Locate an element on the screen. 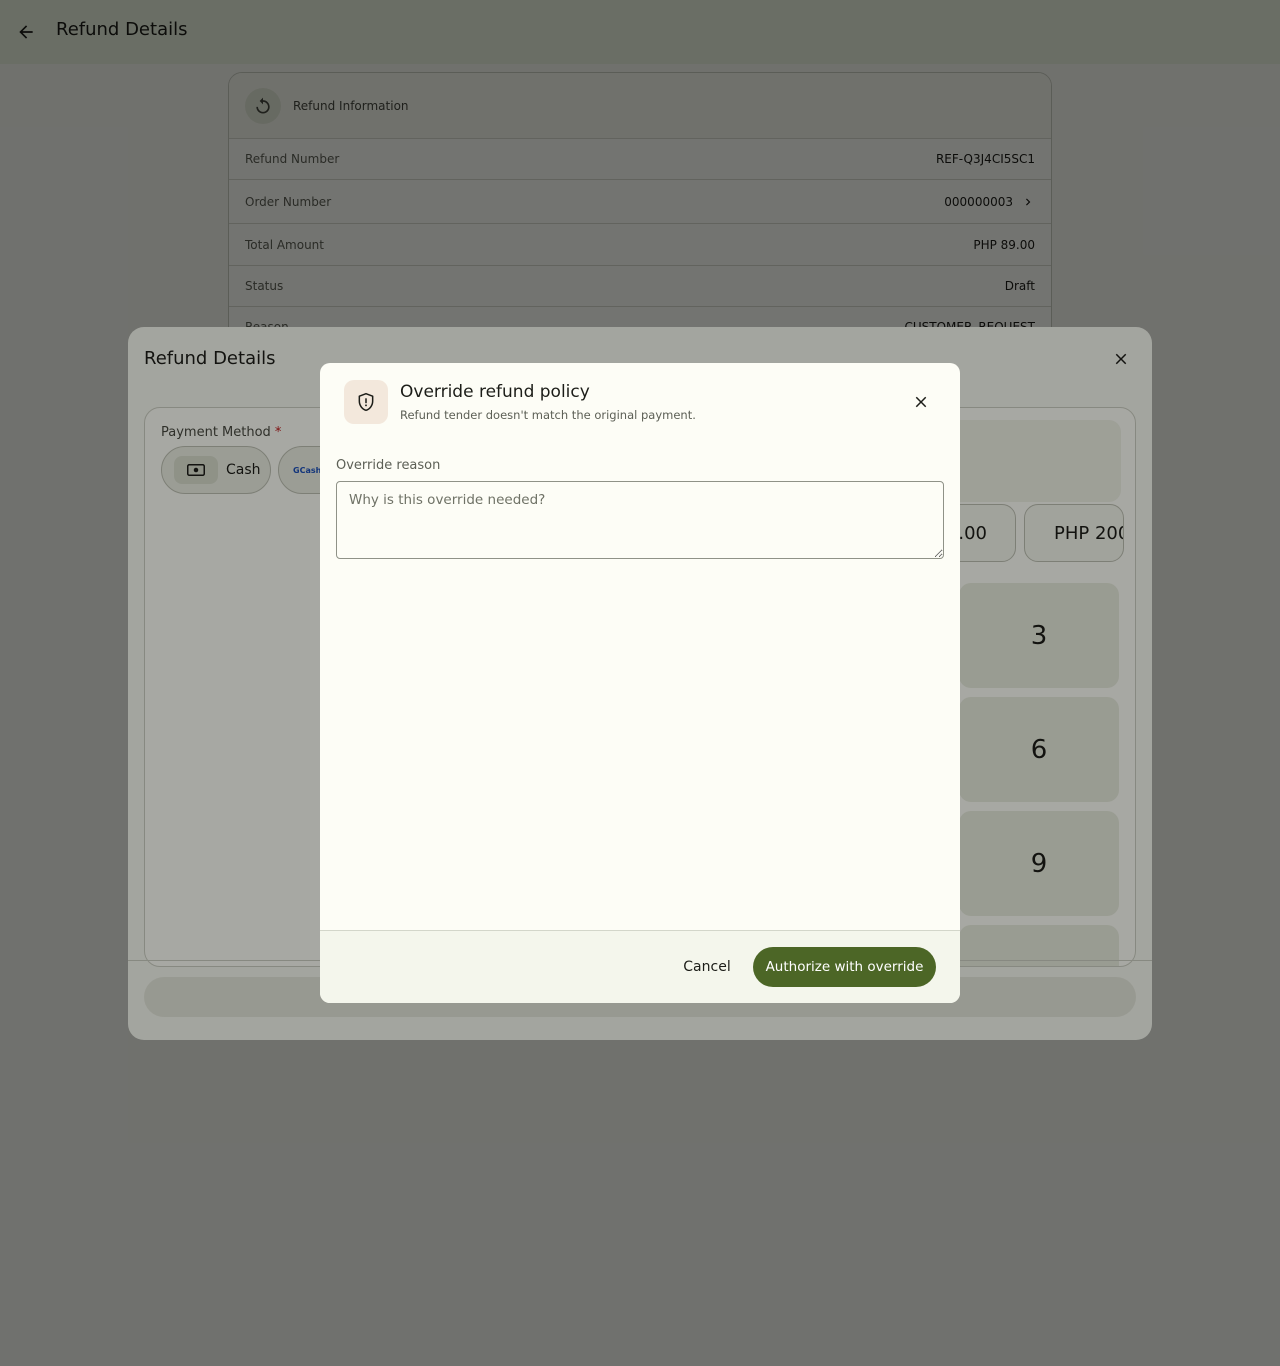  authorize-override-button: Authorize with override is located at coordinates (844, 967).